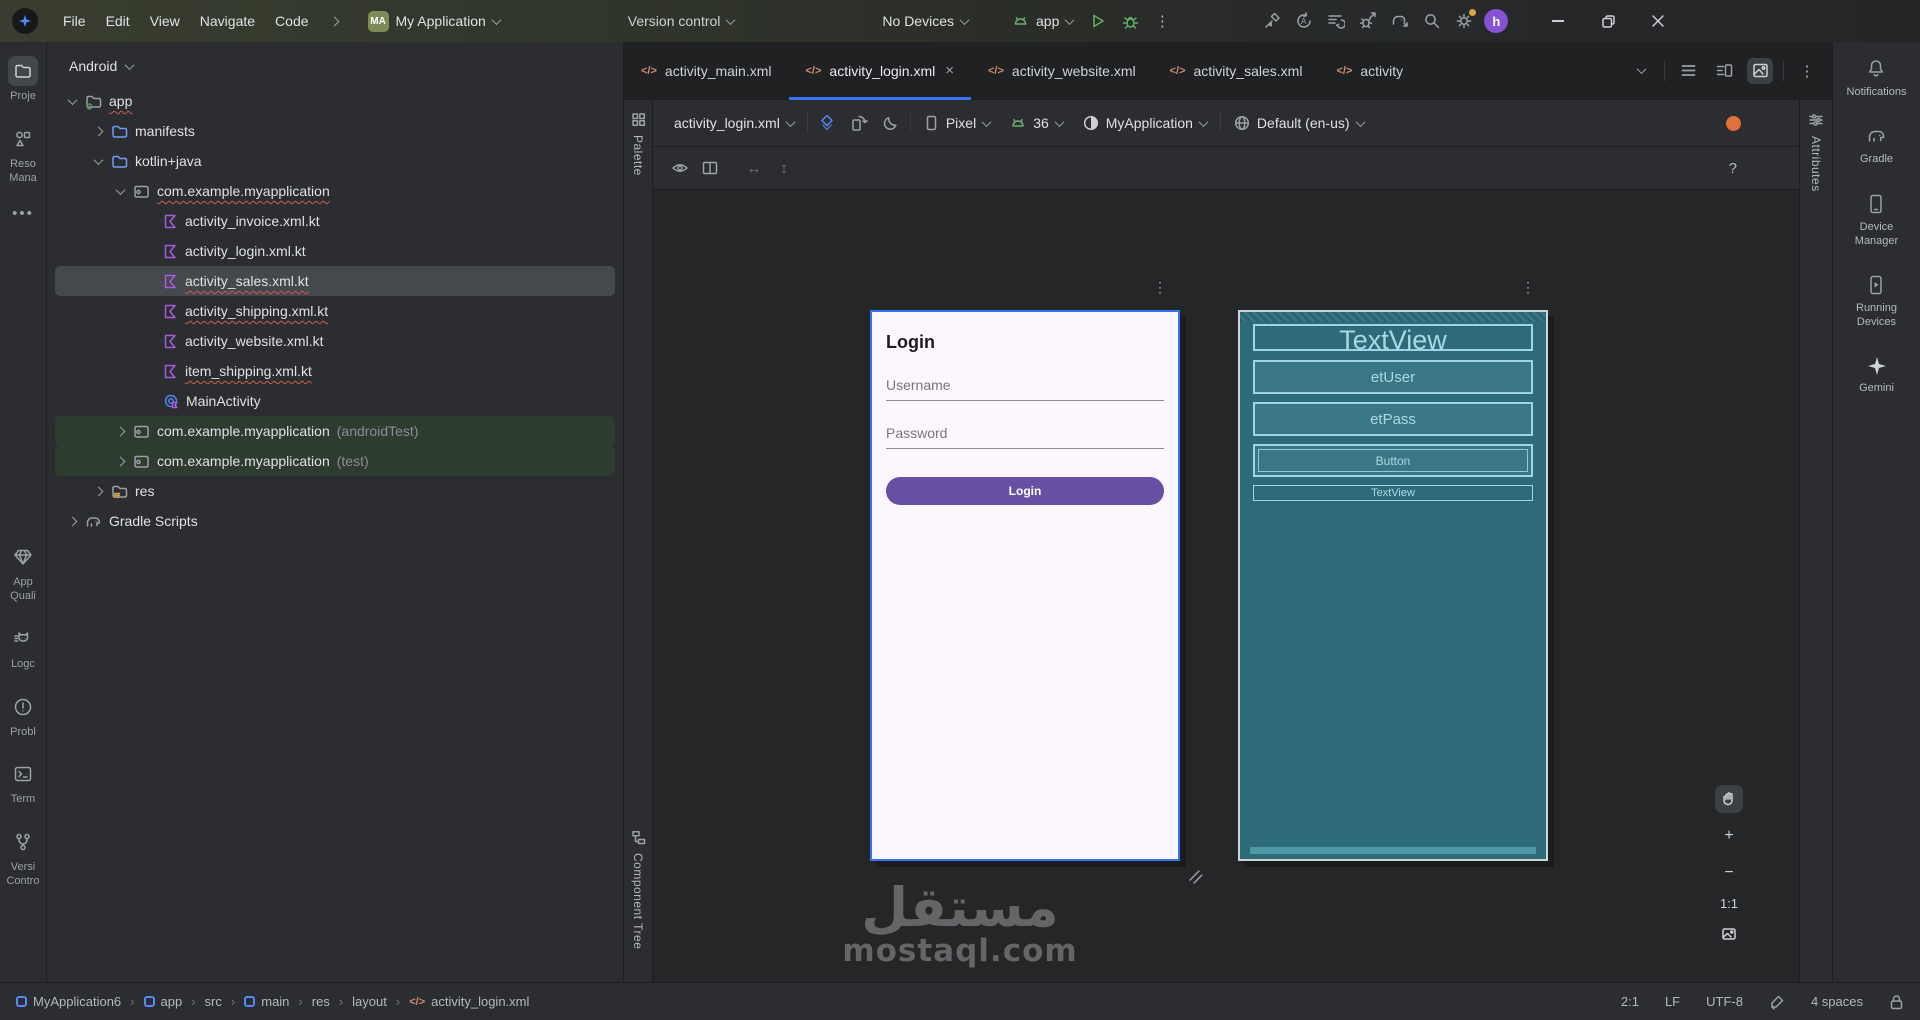  What do you see at coordinates (1724, 1001) in the screenshot?
I see `encoding-widget: UTF-8` at bounding box center [1724, 1001].